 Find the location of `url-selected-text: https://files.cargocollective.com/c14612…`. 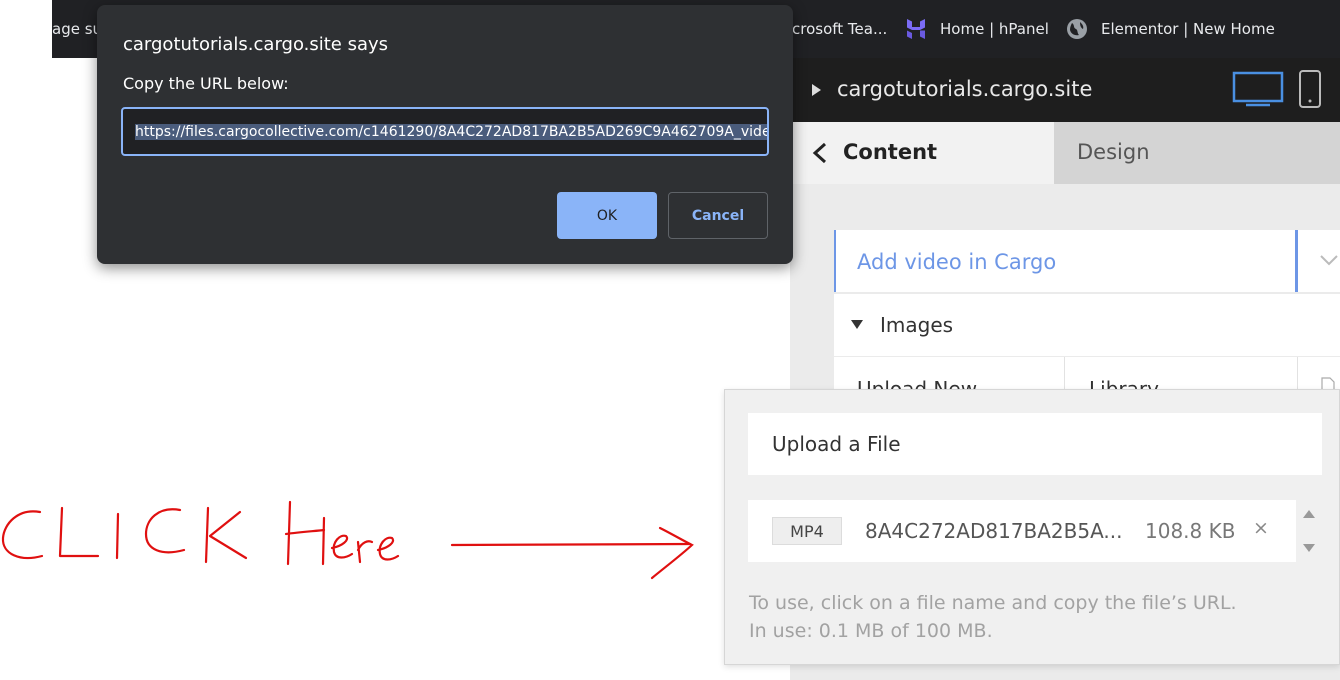

url-selected-text: https://files.cargocollective.com/c14612… is located at coordinates (451, 131).